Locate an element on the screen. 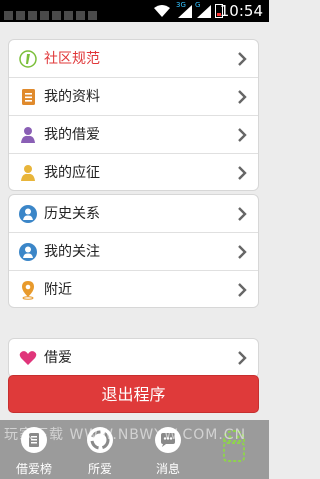  menu-item-my-follows: 我的关注 is located at coordinates (133, 252).